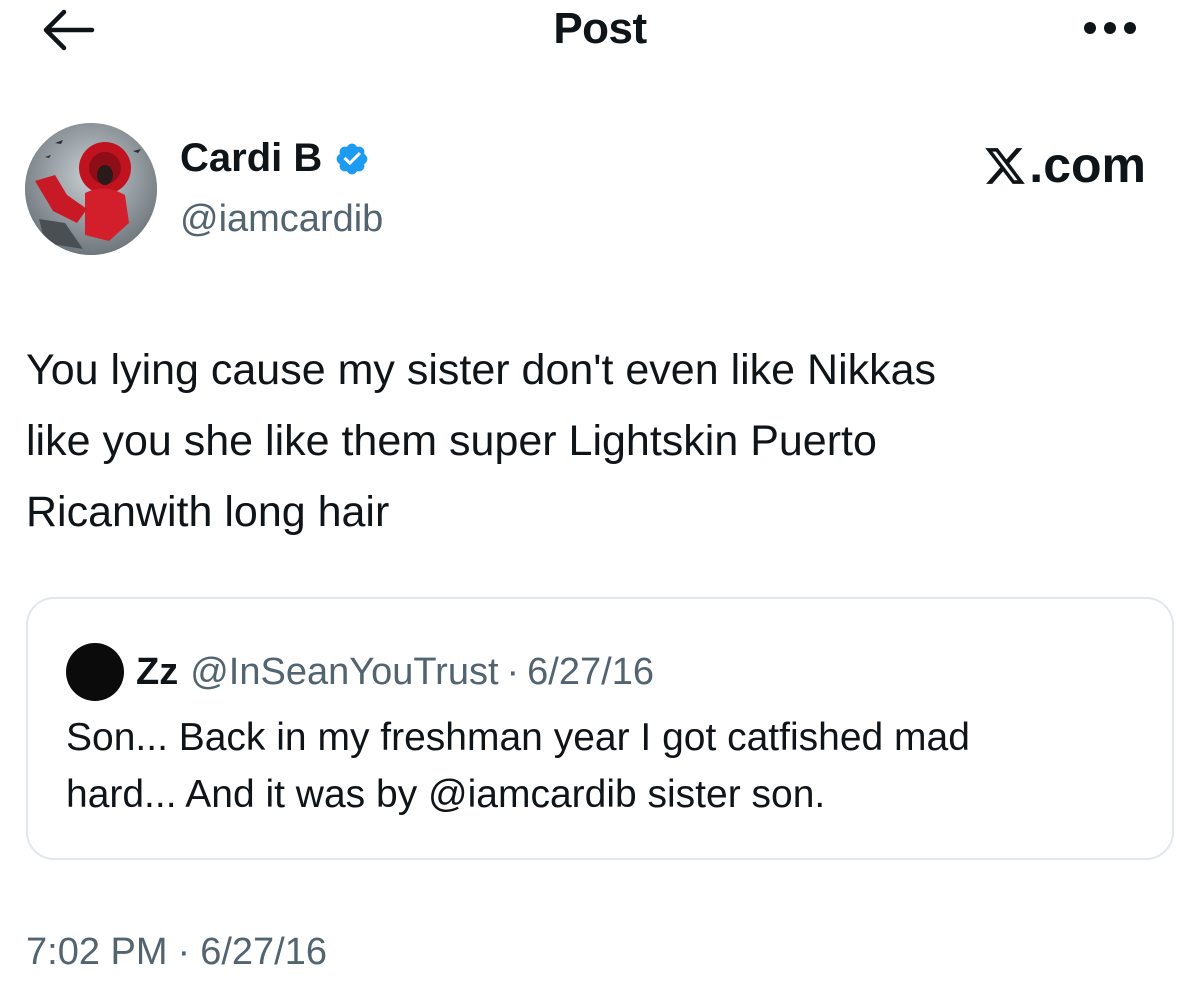  Describe the element at coordinates (281, 219) in the screenshot. I see `author-handle: @iamcardib` at that location.